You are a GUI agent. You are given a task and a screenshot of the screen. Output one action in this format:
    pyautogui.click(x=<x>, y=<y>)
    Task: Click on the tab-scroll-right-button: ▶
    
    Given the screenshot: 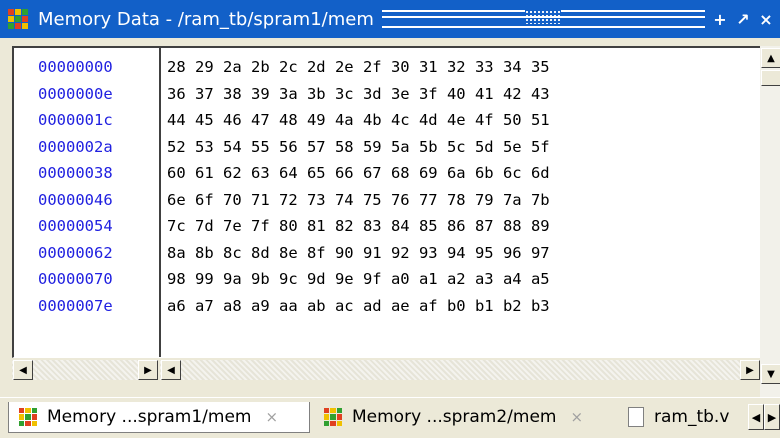 What is the action you would take?
    pyautogui.click(x=772, y=417)
    